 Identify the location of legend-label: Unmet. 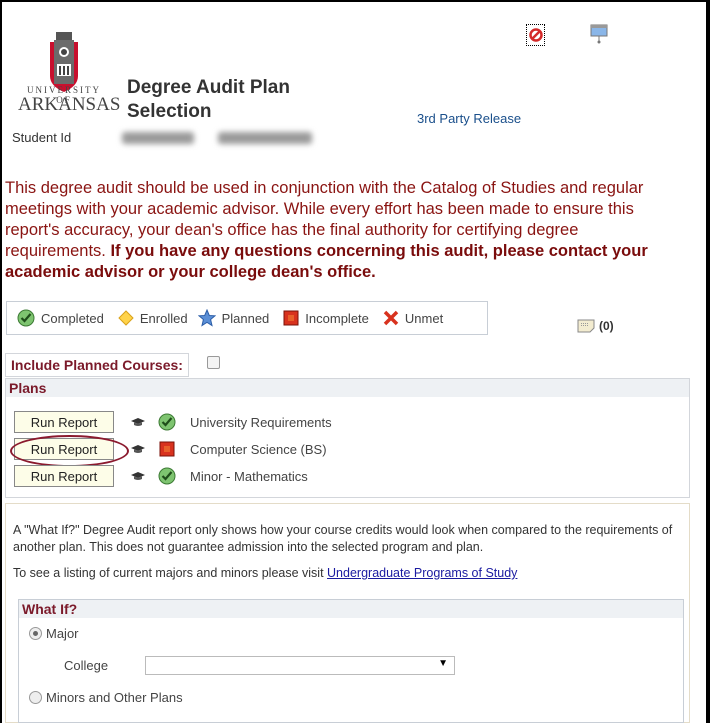
(424, 318).